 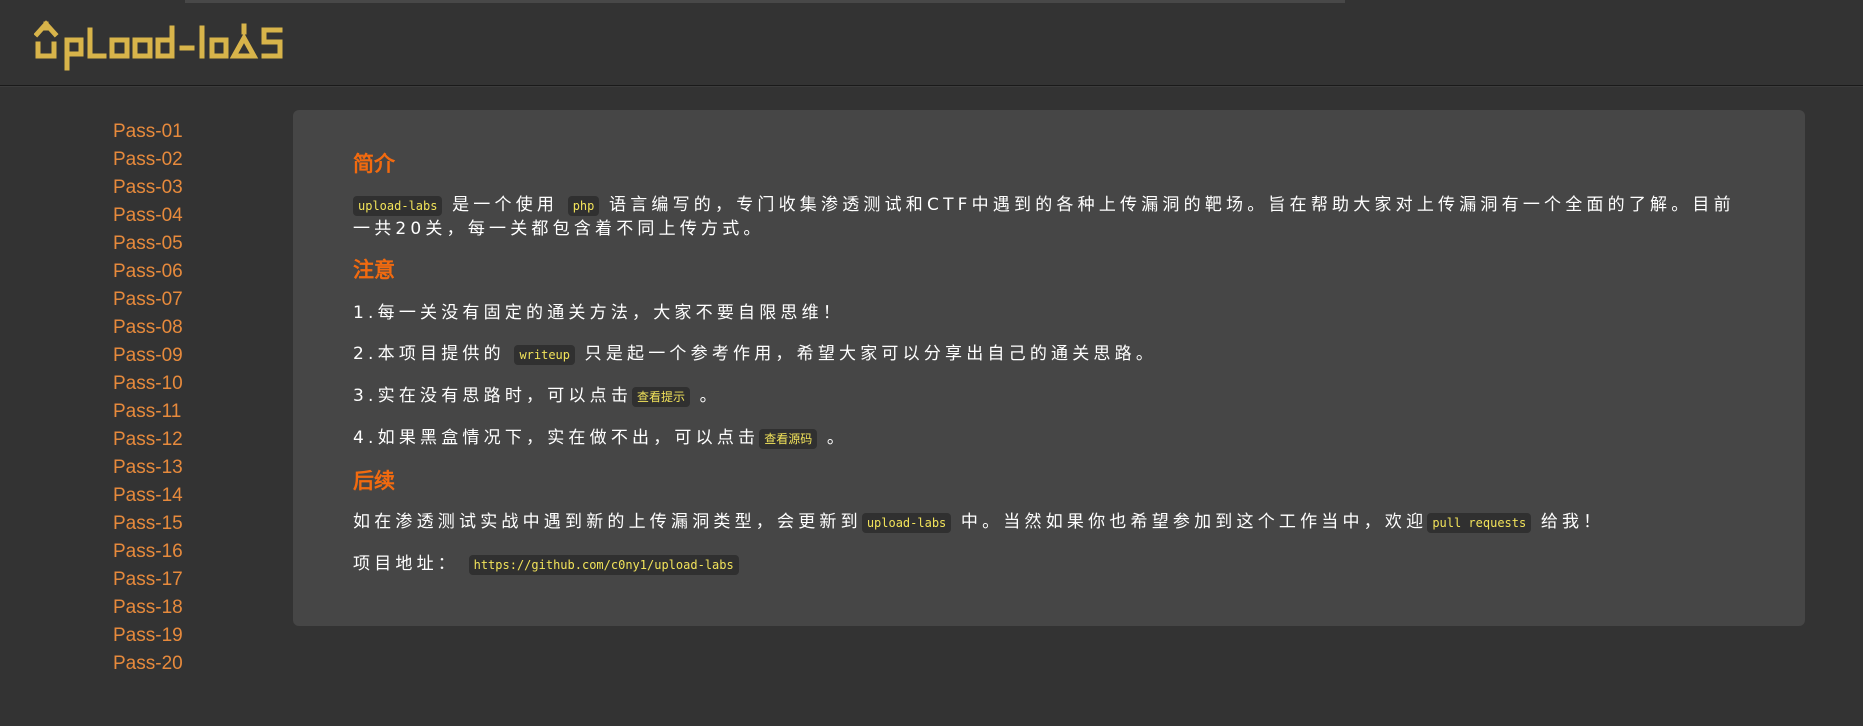 What do you see at coordinates (183, 160) in the screenshot?
I see `sidebar-item-pass-02: Pass-02` at bounding box center [183, 160].